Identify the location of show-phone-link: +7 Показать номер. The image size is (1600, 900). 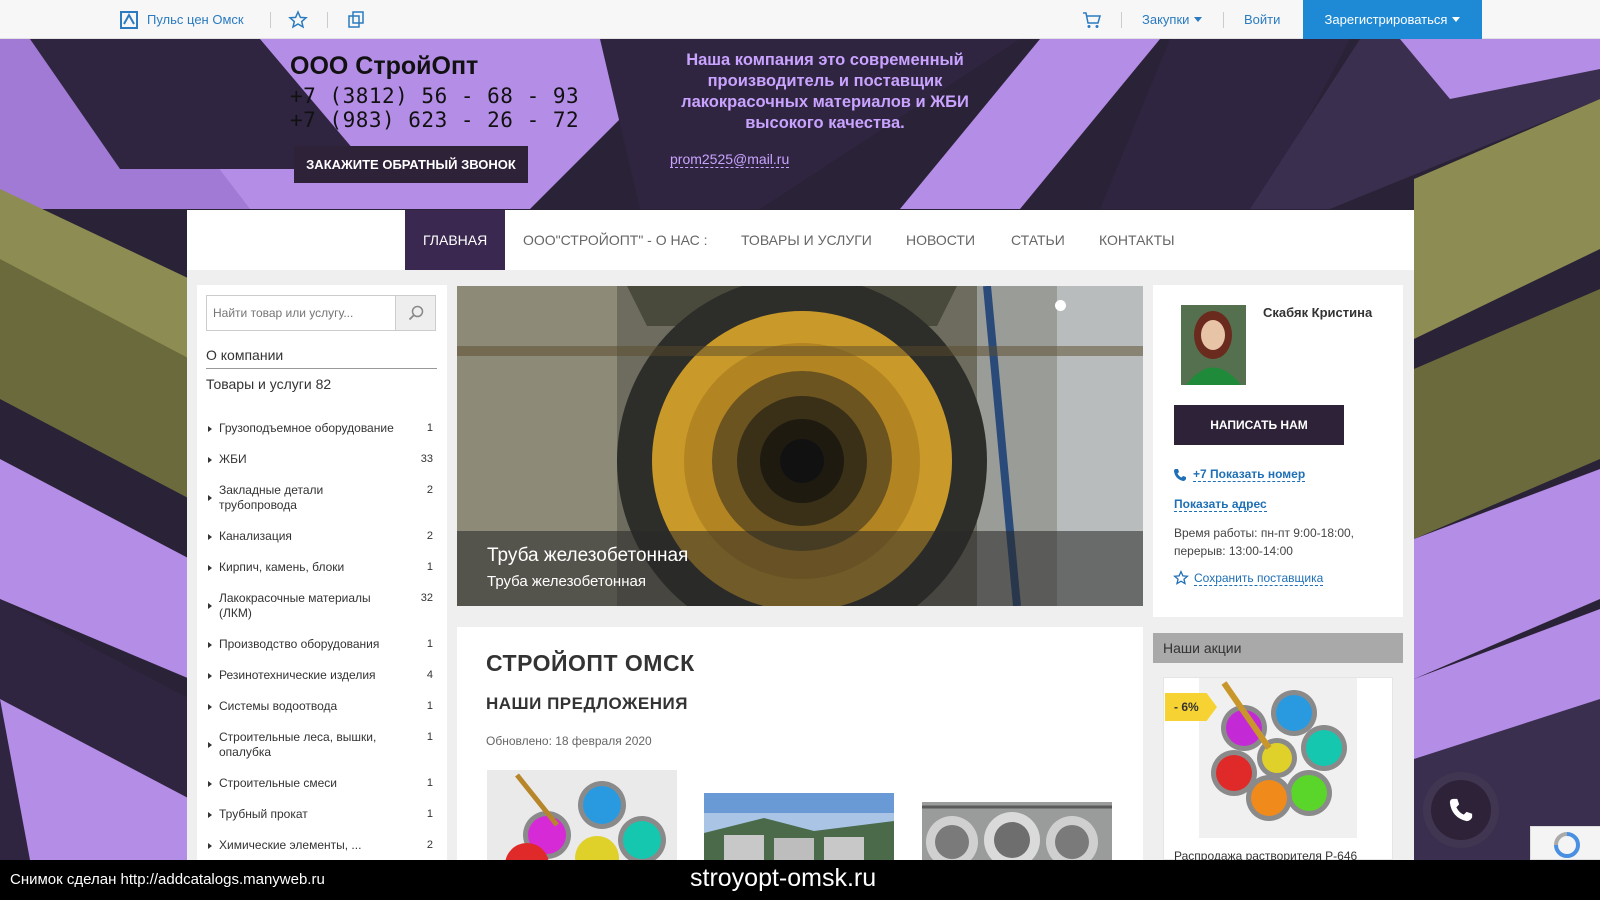
(1249, 474).